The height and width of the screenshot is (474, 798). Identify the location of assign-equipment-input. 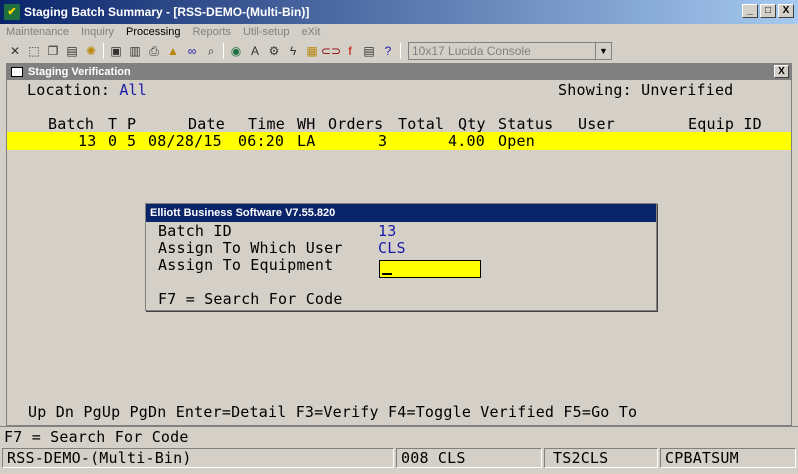
(430, 269).